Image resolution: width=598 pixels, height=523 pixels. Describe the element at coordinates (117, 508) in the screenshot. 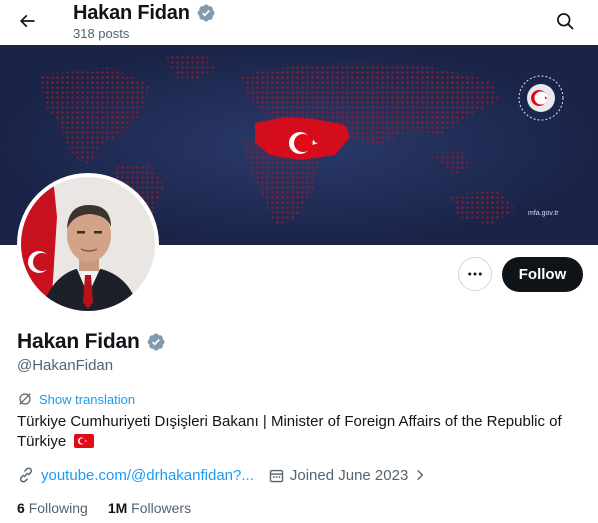

I see `followers-count: 1M` at that location.